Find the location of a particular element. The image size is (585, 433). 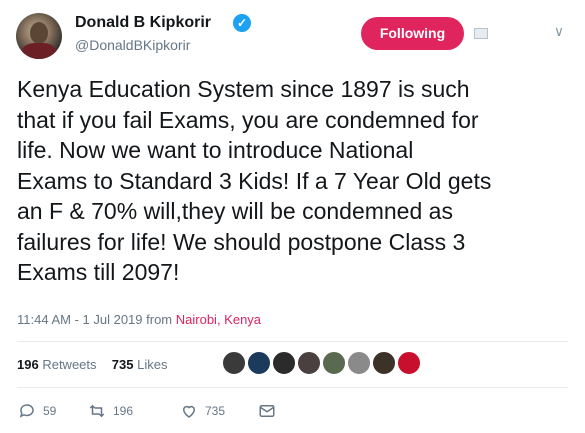

tweet-stats: 196 Retweets 735 Likes is located at coordinates (92, 364).